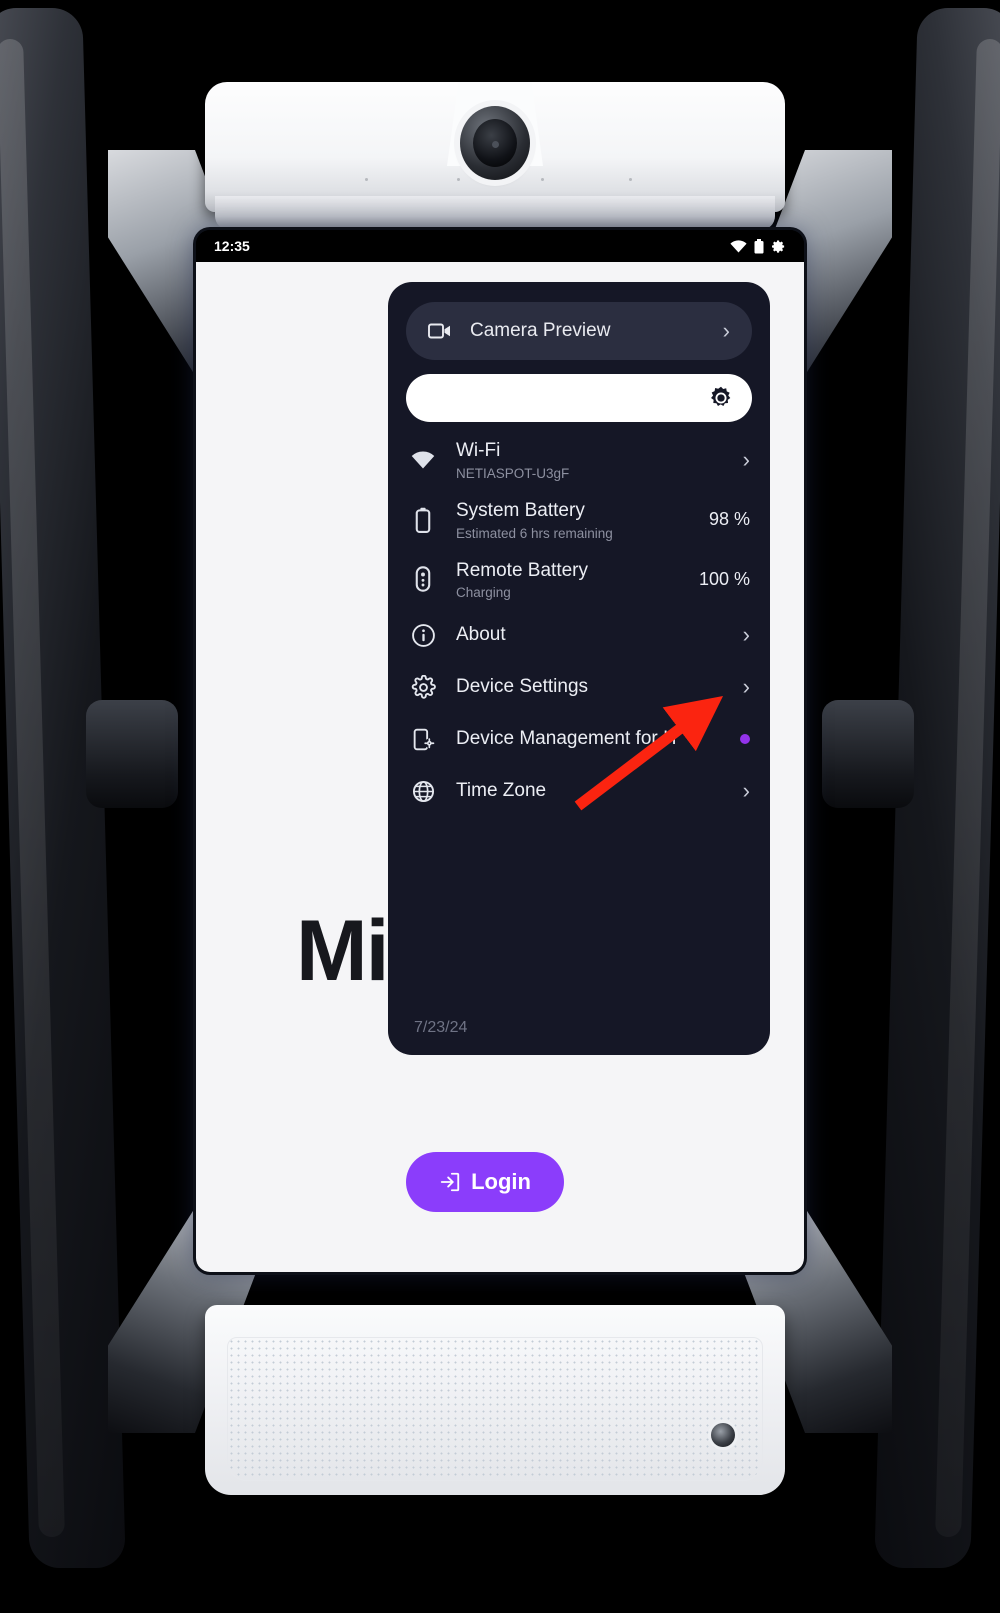 The height and width of the screenshot is (1613, 1000). I want to click on settings-row-text: Remote Battery Charging, so click(567, 580).